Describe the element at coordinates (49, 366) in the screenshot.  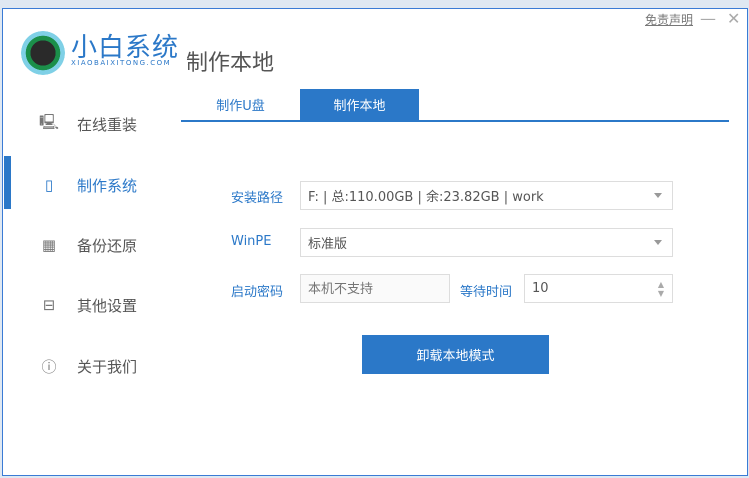
I see `info-icon: ⓘ` at that location.